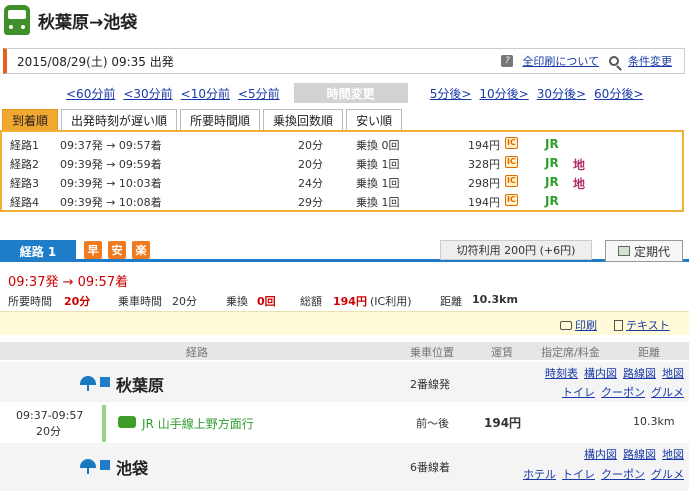 This screenshot has height=494, width=689. Describe the element at coordinates (649, 352) in the screenshot. I see `col-distance: 距離` at that location.